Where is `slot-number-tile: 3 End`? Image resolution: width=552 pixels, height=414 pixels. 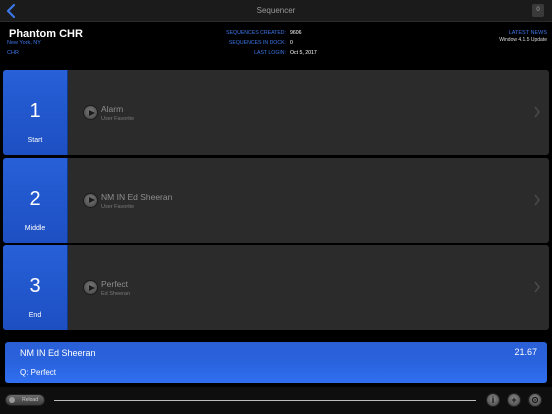
slot-number-tile: 3 End is located at coordinates (35, 287).